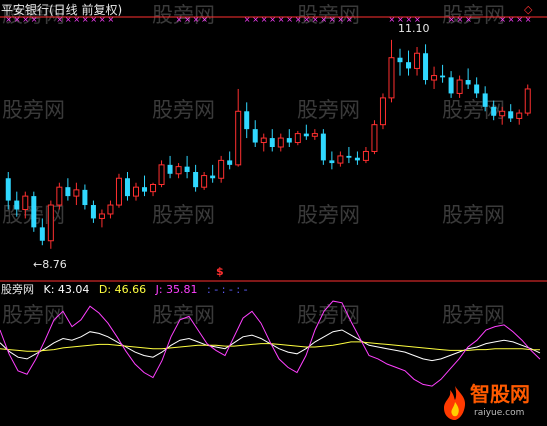 This screenshot has width=547, height=426. What do you see at coordinates (62, 10) in the screenshot?
I see `chart-title: 平安银行(日线 前复权)` at bounding box center [62, 10].